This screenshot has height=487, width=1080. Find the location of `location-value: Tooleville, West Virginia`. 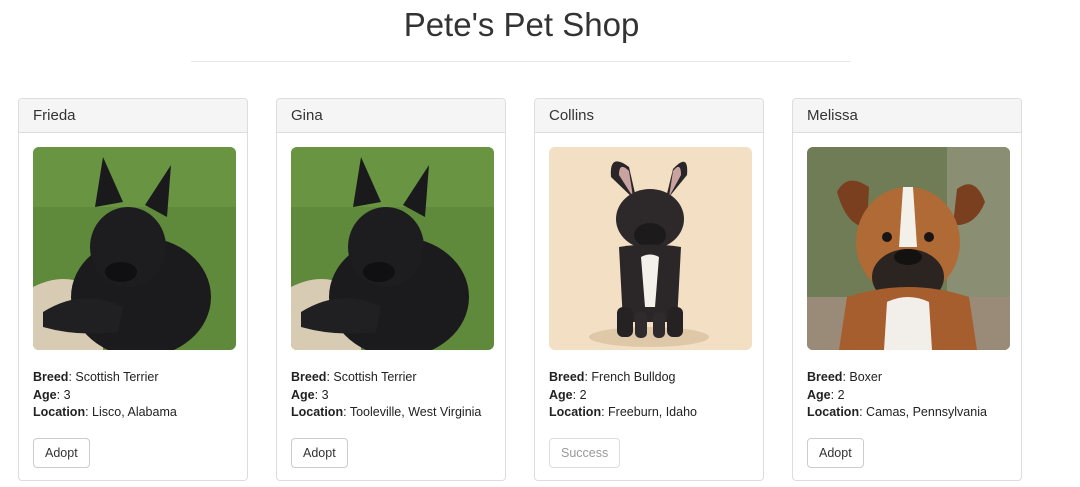

location-value: Tooleville, West Virginia is located at coordinates (415, 412).